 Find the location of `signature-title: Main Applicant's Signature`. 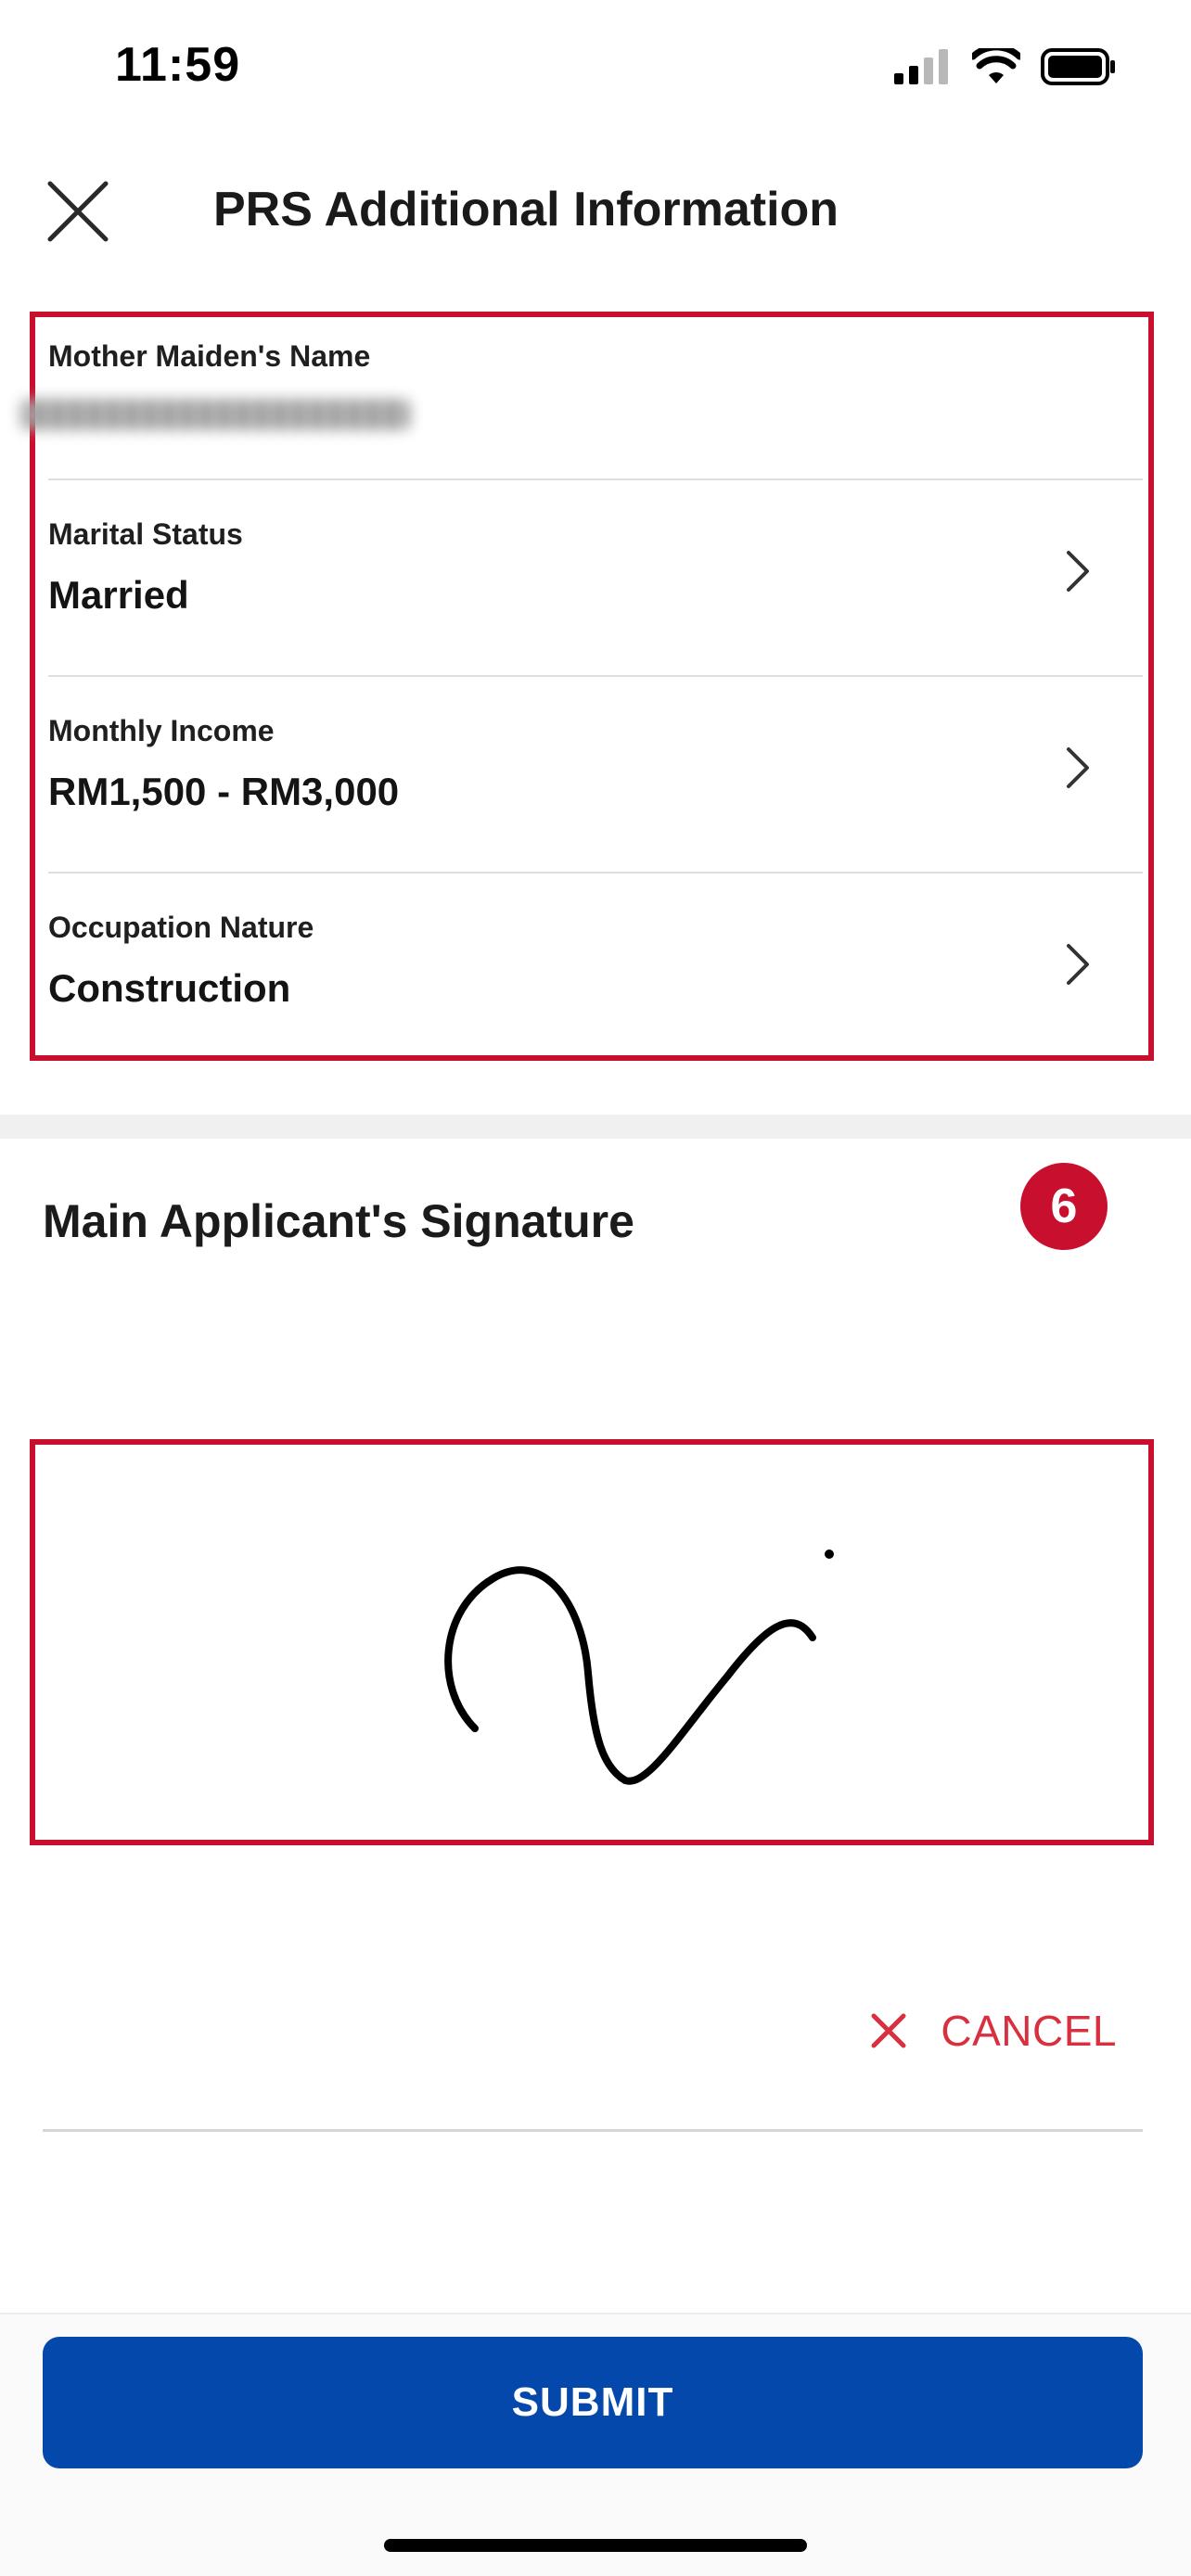

signature-title: Main Applicant's Signature is located at coordinates (338, 1221).